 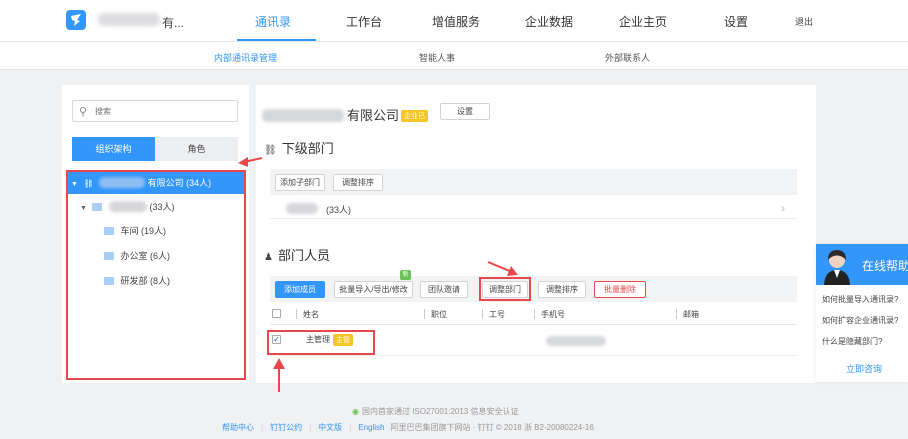 I want to click on help-question-link: 什么是隐藏部门?, so click(x=852, y=341).